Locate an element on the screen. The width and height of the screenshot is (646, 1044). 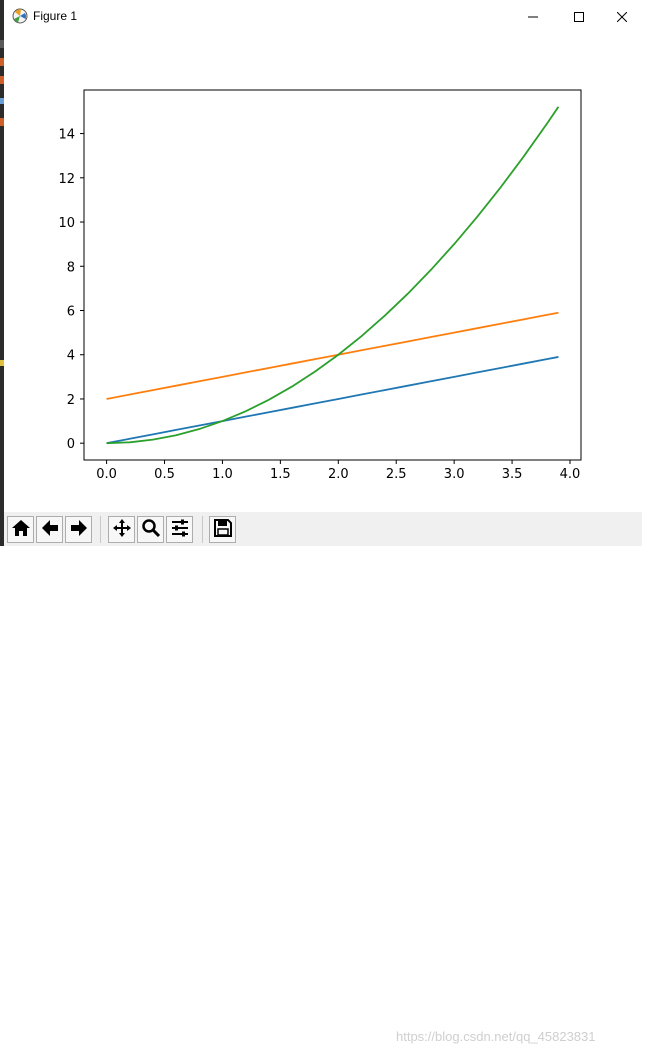
y-tick-label: 10 is located at coordinates (66, 223).